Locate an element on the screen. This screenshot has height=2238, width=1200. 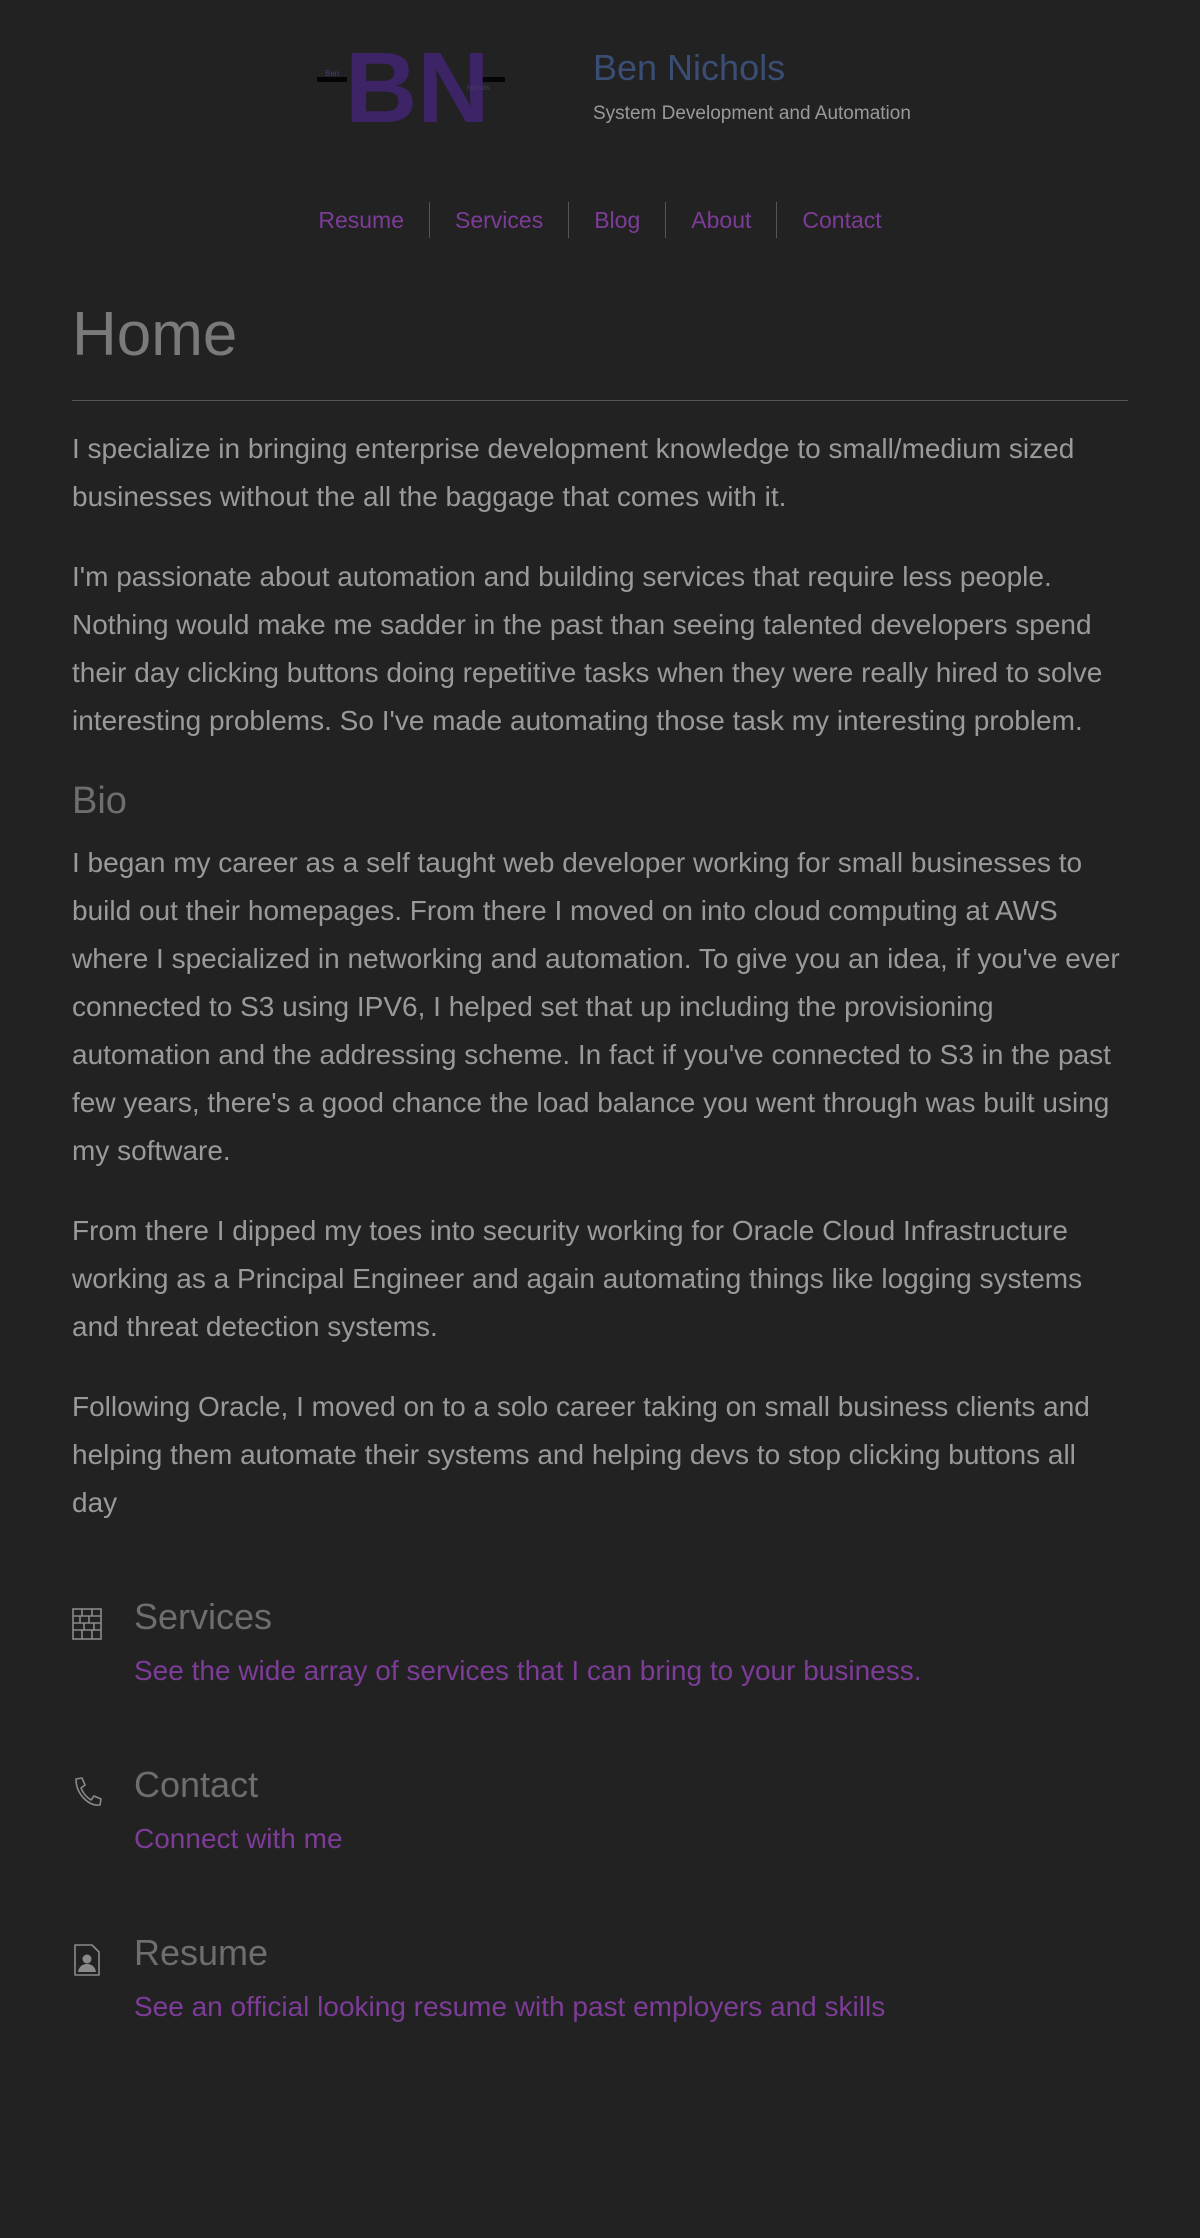
contact-link: Connect with me is located at coordinates (238, 1839).